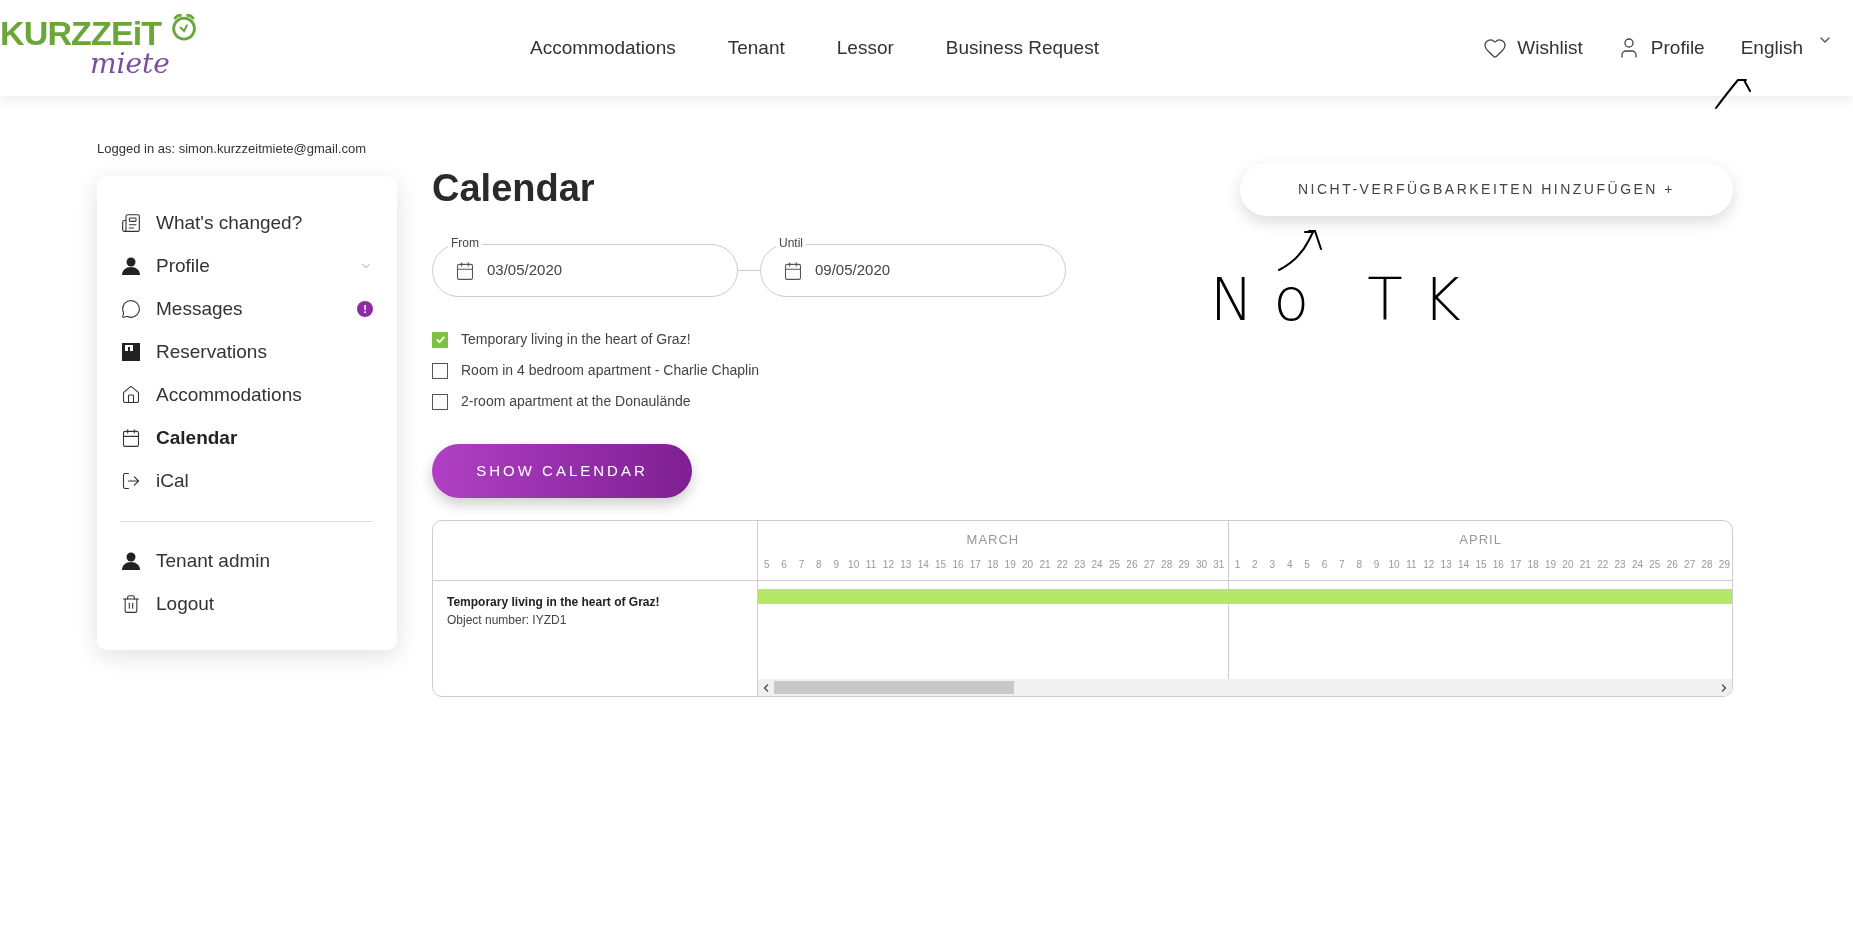  What do you see at coordinates (81, 33) in the screenshot?
I see `logo-wordmark: KURZZEiT` at bounding box center [81, 33].